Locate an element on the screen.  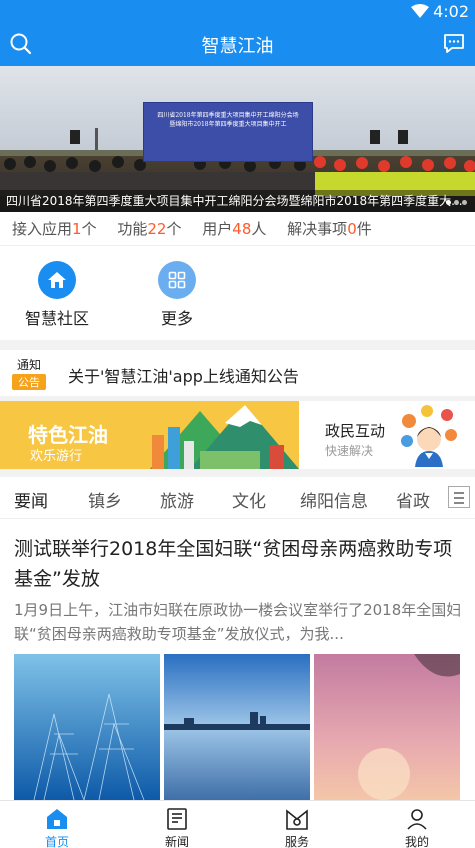
message-icon is located at coordinates (454, 43).